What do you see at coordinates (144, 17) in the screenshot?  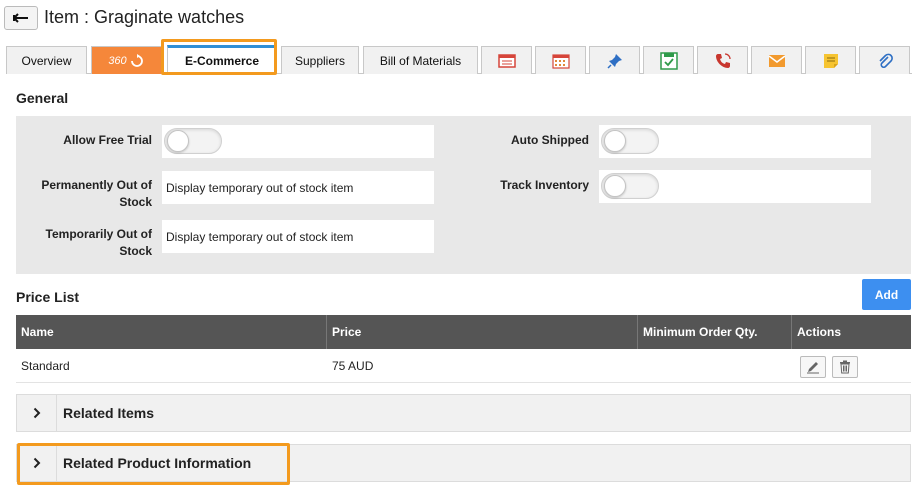 I see `page-title: Item : Graginate watches` at bounding box center [144, 17].